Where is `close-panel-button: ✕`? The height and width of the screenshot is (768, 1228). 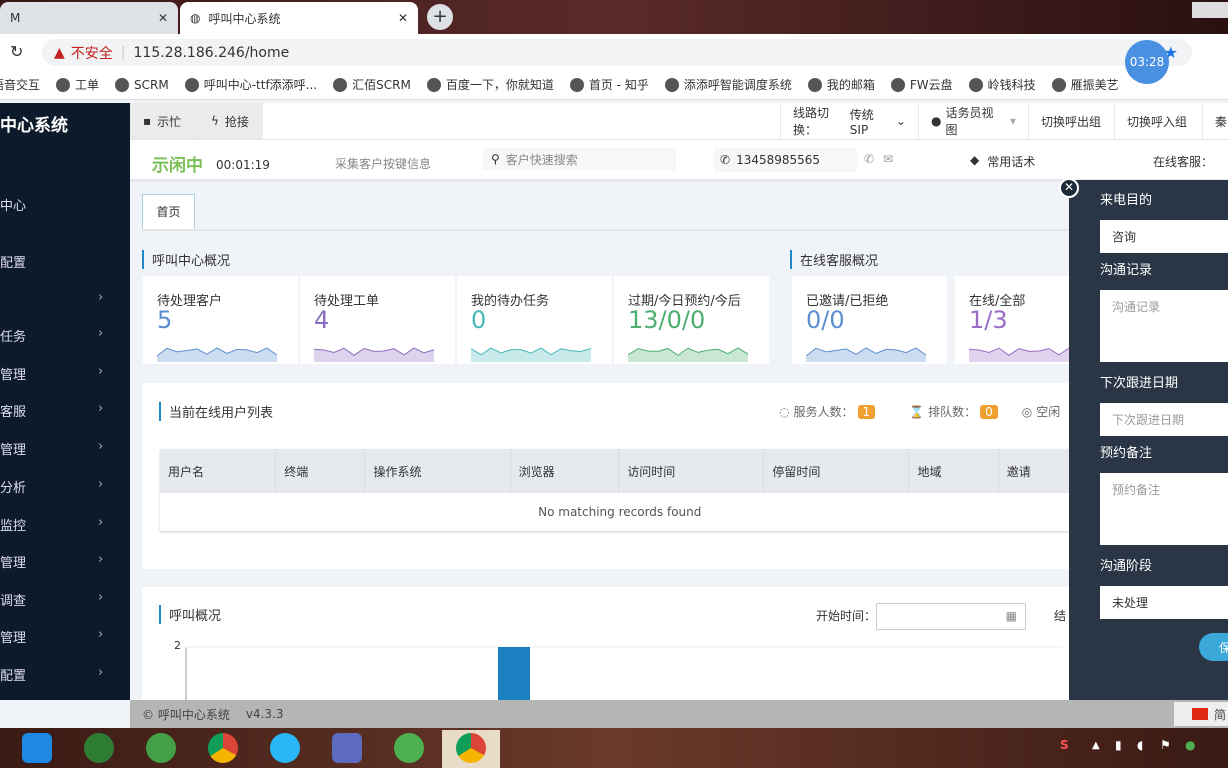 close-panel-button: ✕ is located at coordinates (1069, 188).